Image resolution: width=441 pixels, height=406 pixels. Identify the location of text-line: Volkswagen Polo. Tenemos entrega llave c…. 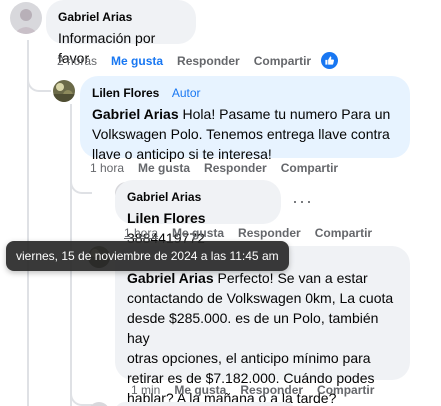
(241, 134).